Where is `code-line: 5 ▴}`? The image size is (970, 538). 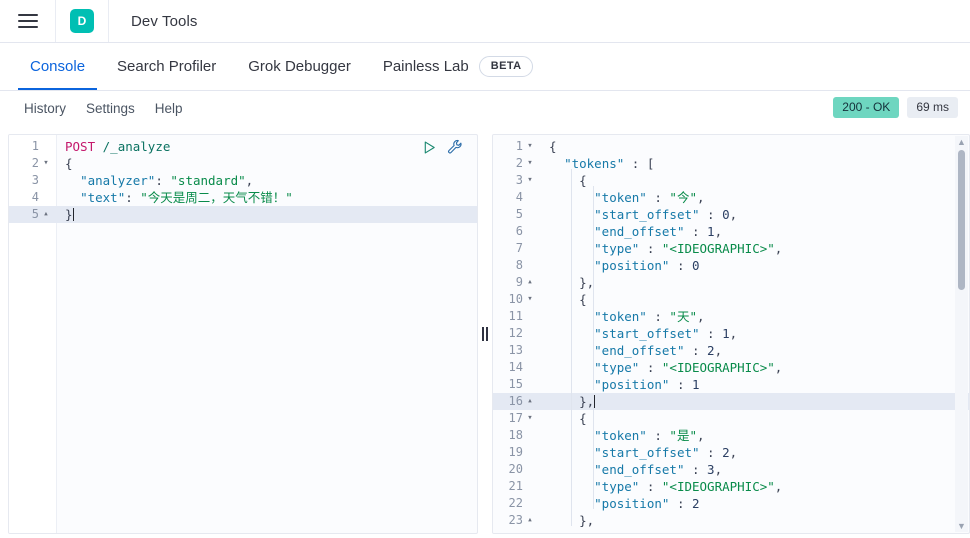
code-line: 5 ▴} is located at coordinates (243, 214).